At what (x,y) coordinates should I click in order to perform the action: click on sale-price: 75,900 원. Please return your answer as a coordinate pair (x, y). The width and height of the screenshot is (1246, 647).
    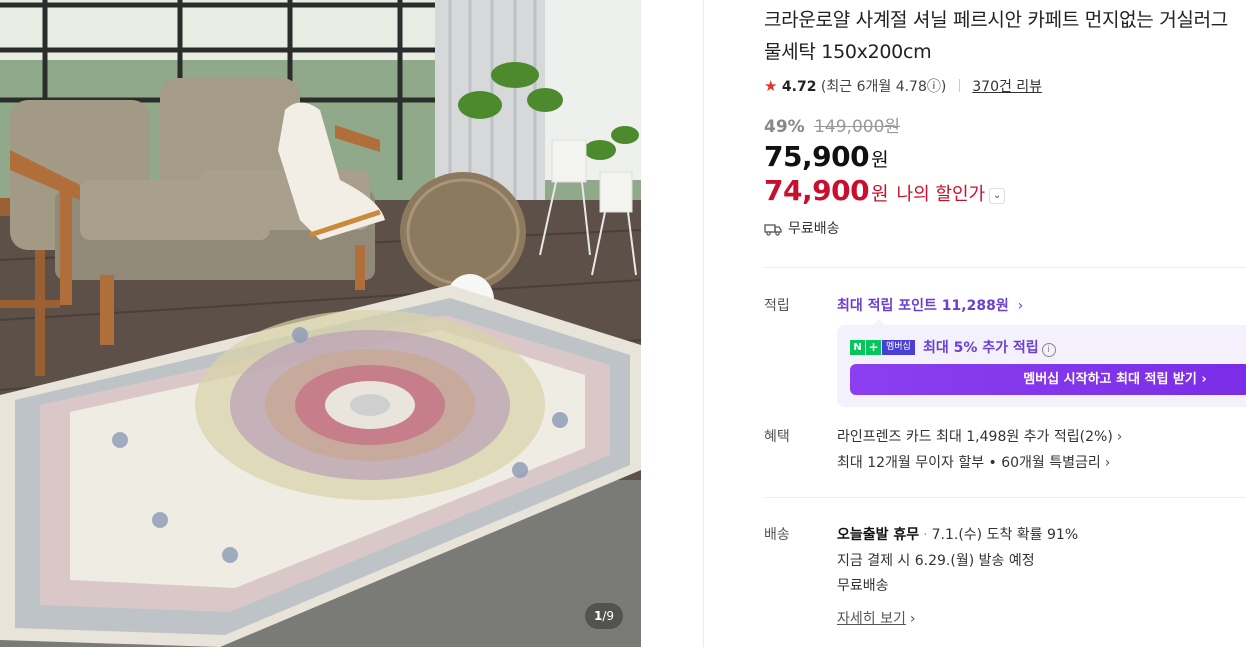
    Looking at the image, I should click on (826, 156).